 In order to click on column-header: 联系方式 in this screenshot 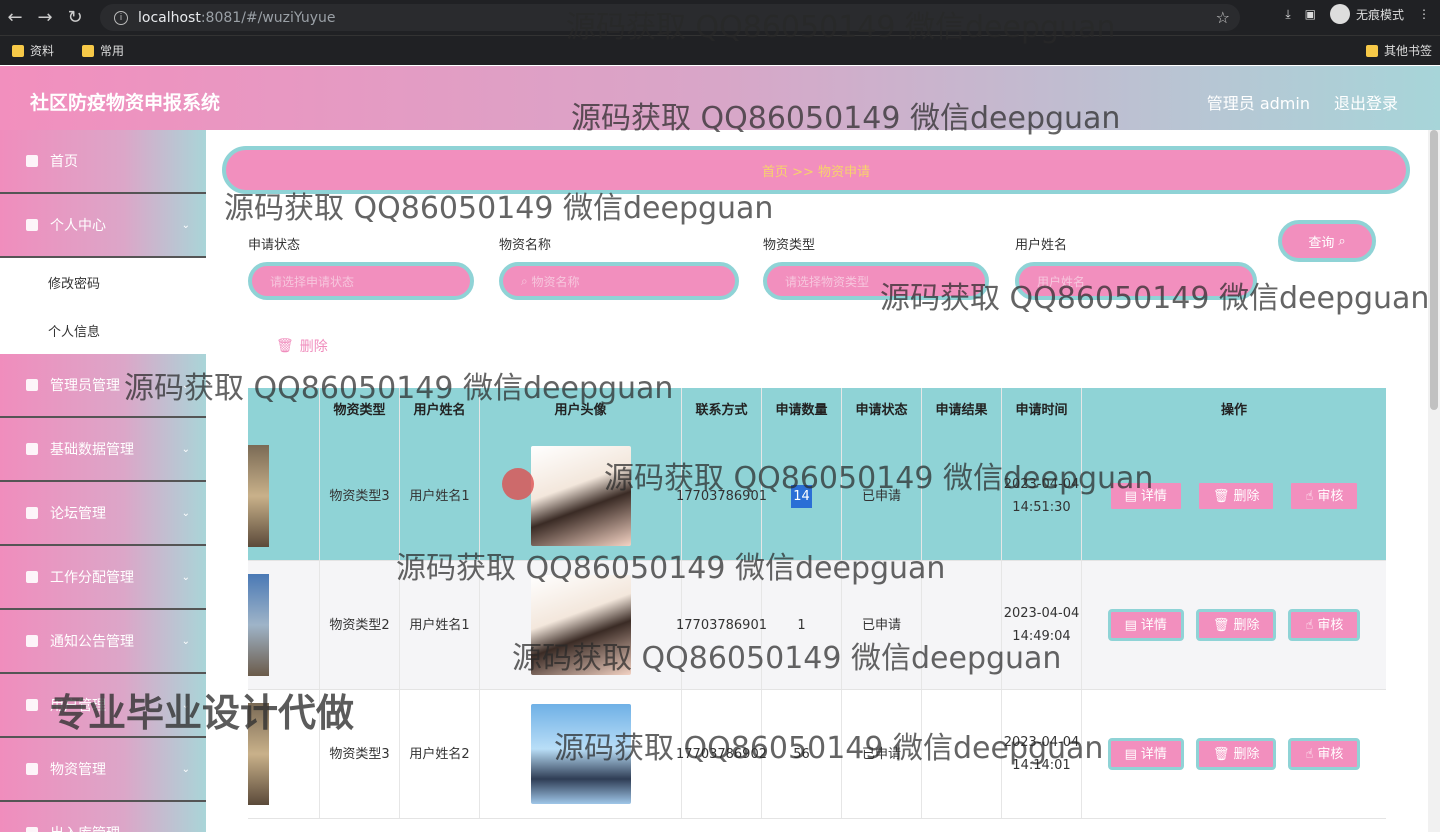, I will do `click(722, 410)`.